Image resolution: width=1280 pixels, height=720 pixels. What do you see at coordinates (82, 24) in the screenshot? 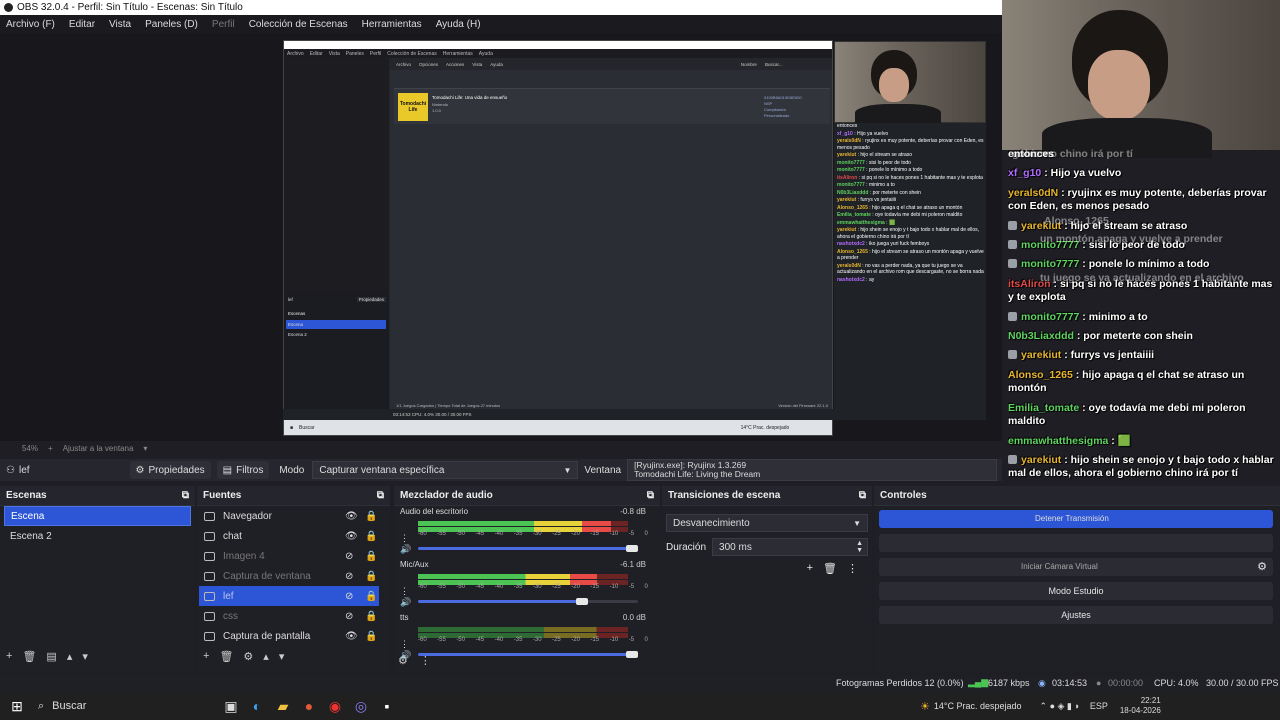
I see `menu-editar: Editar` at bounding box center [82, 24].